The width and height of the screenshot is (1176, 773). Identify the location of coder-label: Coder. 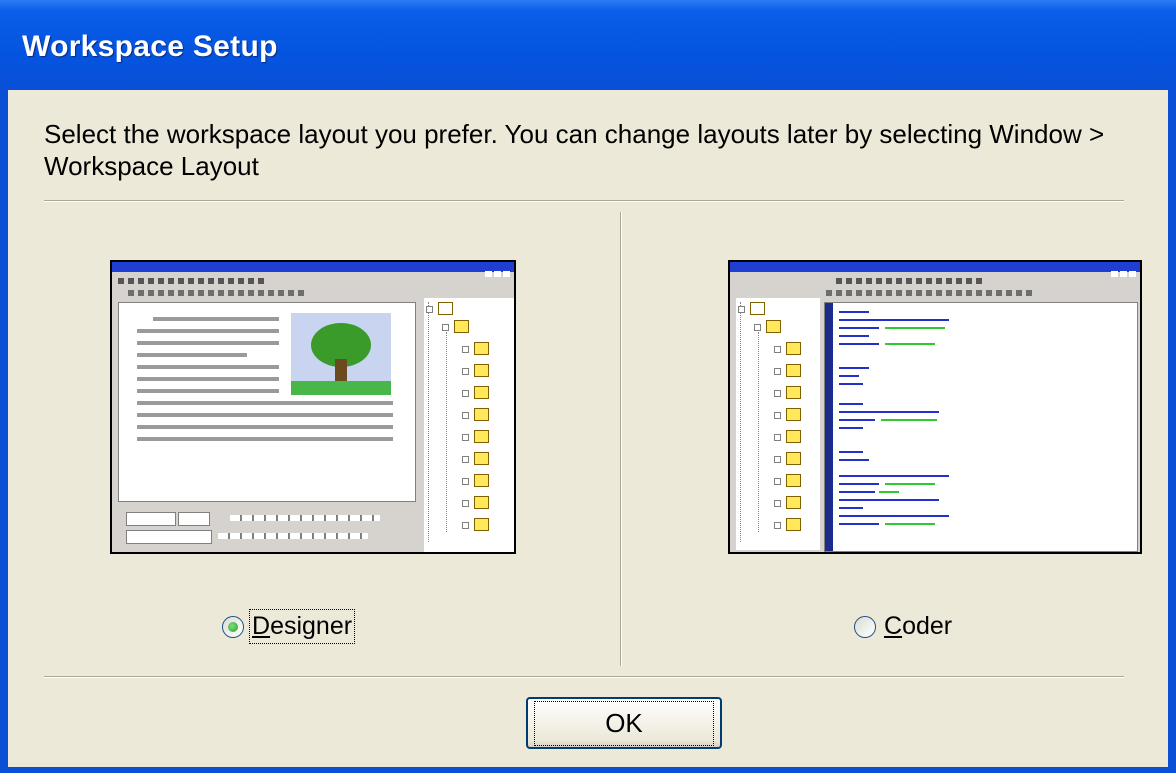
(918, 626).